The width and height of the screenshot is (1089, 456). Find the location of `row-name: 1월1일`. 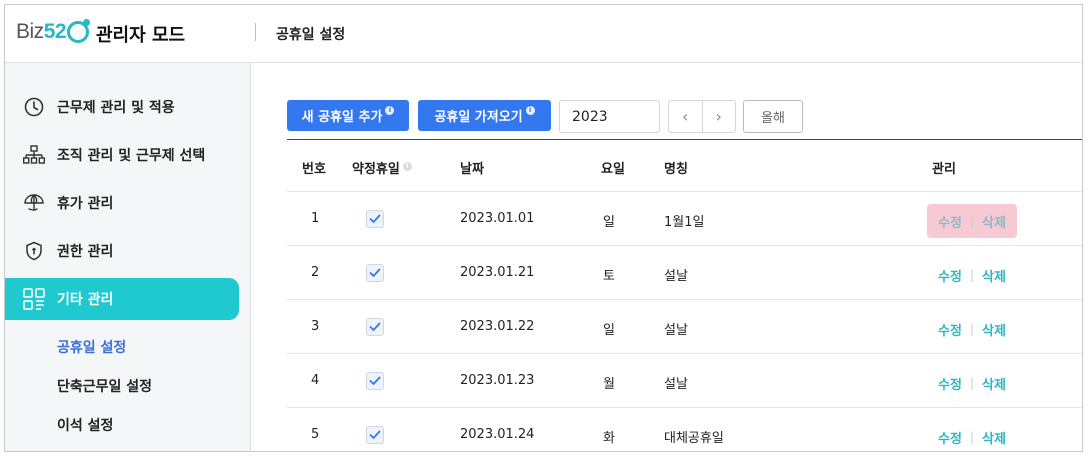

row-name: 1월1일 is located at coordinates (684, 222).